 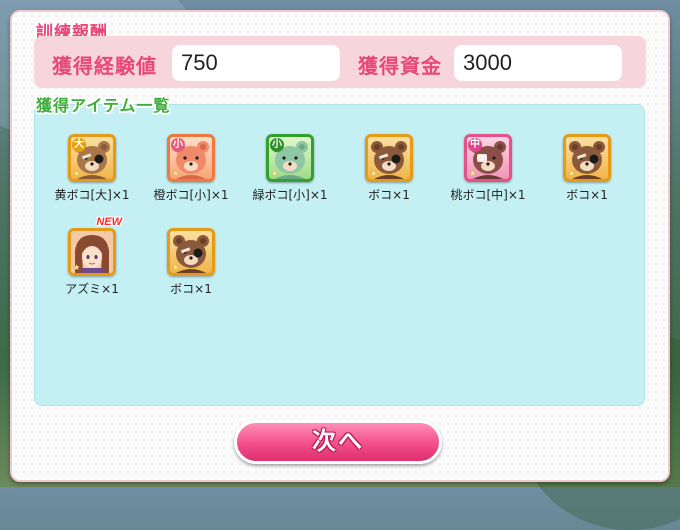 I want to click on item-5: 中 ★ 桃ボコ[中]×1, so click(x=488, y=168).